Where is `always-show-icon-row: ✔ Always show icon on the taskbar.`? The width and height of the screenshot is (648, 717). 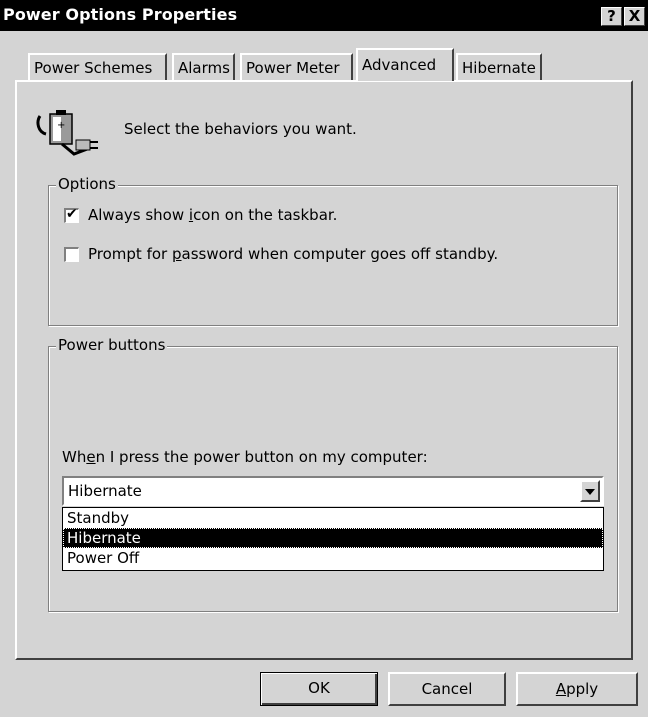 always-show-icon-row: ✔ Always show icon on the taskbar. is located at coordinates (200, 215).